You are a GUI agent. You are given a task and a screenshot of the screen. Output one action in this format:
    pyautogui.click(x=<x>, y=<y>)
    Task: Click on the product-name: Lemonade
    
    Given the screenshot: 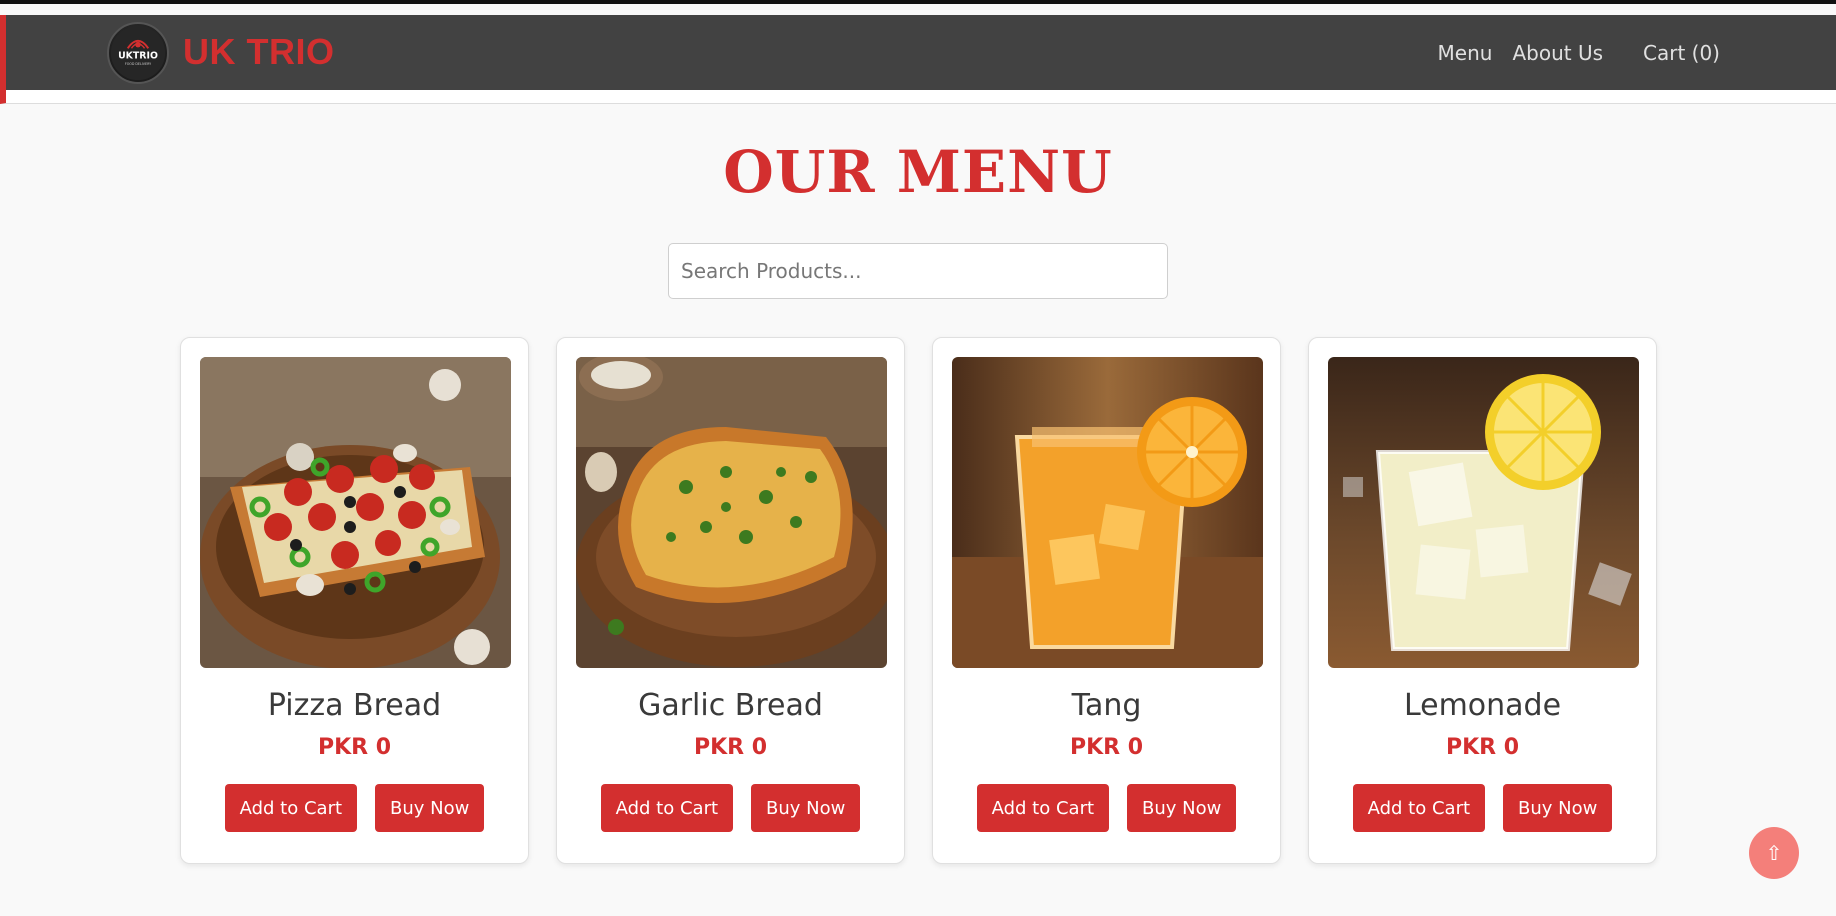 What is the action you would take?
    pyautogui.click(x=1482, y=705)
    